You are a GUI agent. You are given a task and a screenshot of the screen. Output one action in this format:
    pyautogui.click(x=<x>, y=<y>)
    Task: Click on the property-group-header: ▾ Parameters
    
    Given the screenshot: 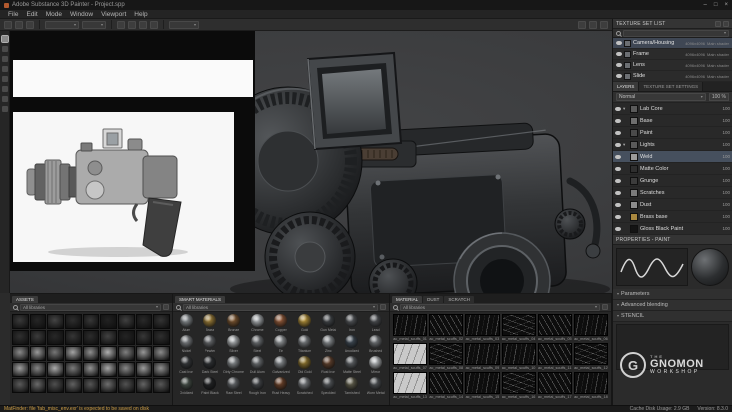 What is the action you would take?
    pyautogui.click(x=672, y=294)
    